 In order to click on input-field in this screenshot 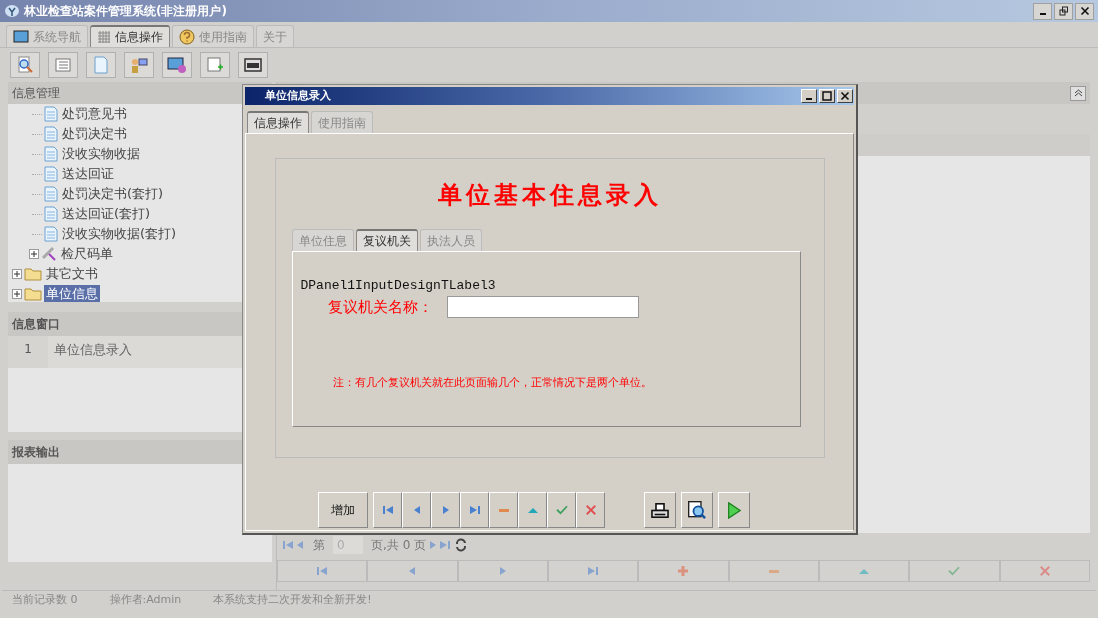, I will do `click(542, 307)`.